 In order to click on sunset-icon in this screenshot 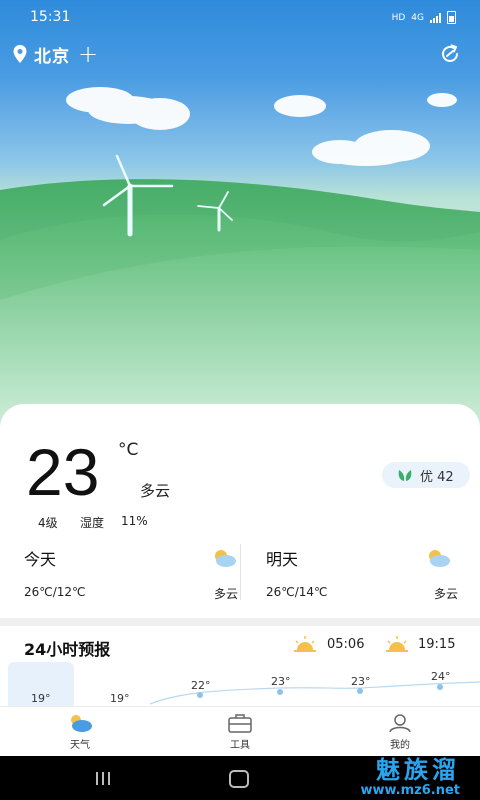, I will do `click(397, 644)`.